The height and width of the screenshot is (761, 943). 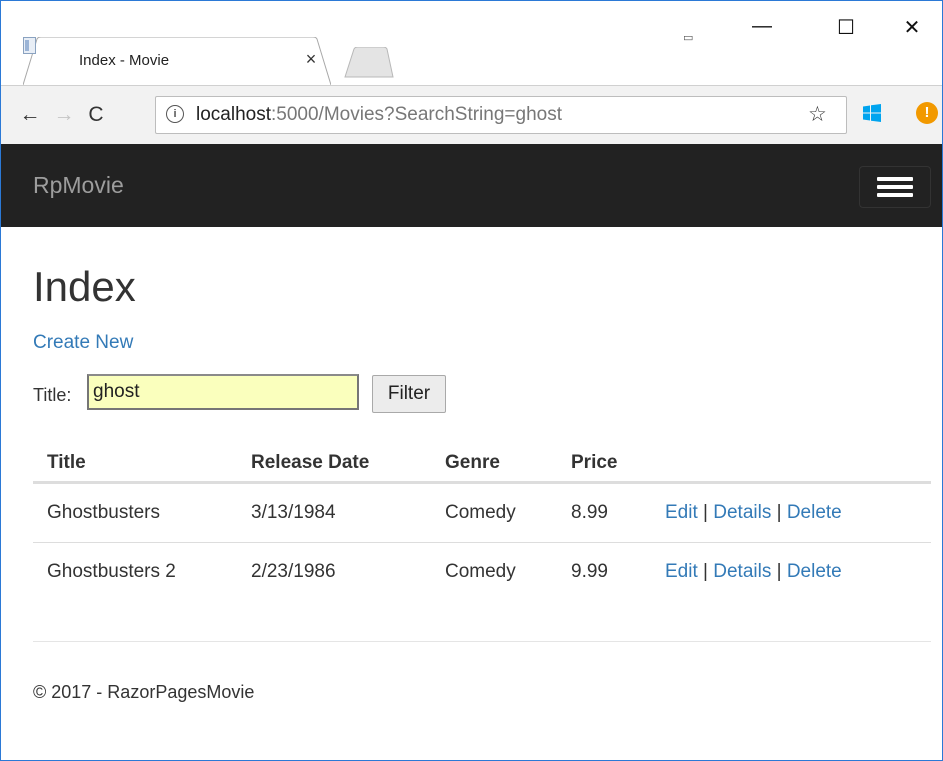 What do you see at coordinates (124, 60) in the screenshot?
I see `tab-title: Index - Movie` at bounding box center [124, 60].